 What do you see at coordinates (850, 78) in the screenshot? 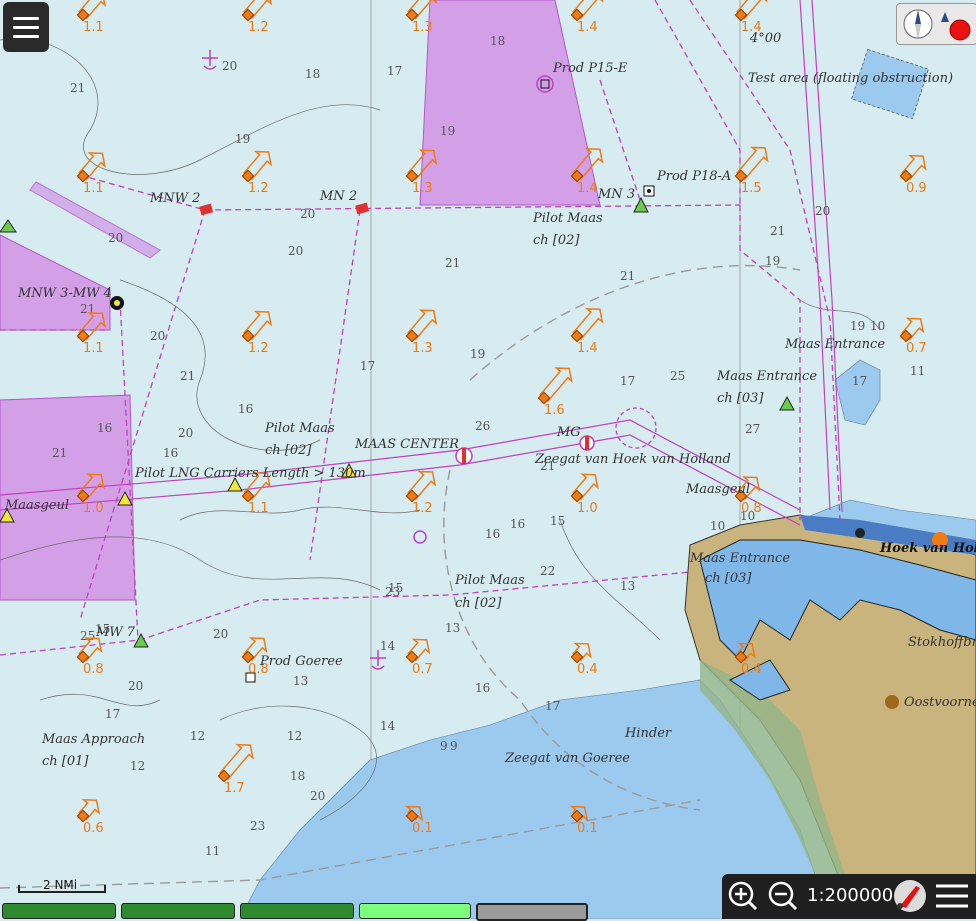
I see `label-test-area: Test area (floating obstruction)` at bounding box center [850, 78].